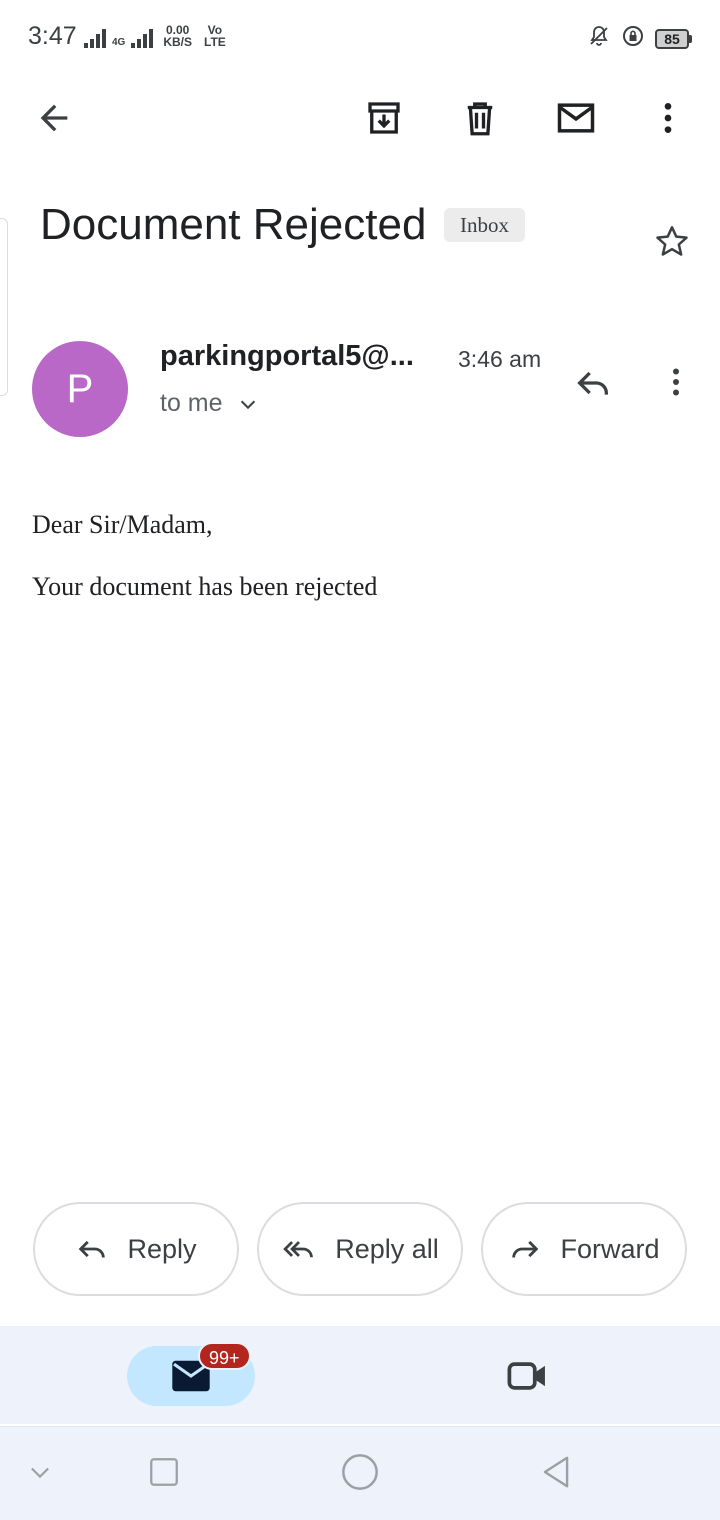 The height and width of the screenshot is (1520, 720). Describe the element at coordinates (360, 36) in the screenshot. I see `status-bar: 3:47 4G 0.00 KB/S Vo LTE 85` at that location.